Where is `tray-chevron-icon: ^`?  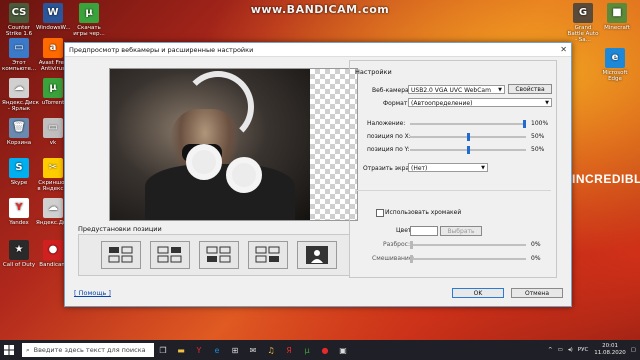
tray-chevron-icon: ^ is located at coordinates (550, 350).